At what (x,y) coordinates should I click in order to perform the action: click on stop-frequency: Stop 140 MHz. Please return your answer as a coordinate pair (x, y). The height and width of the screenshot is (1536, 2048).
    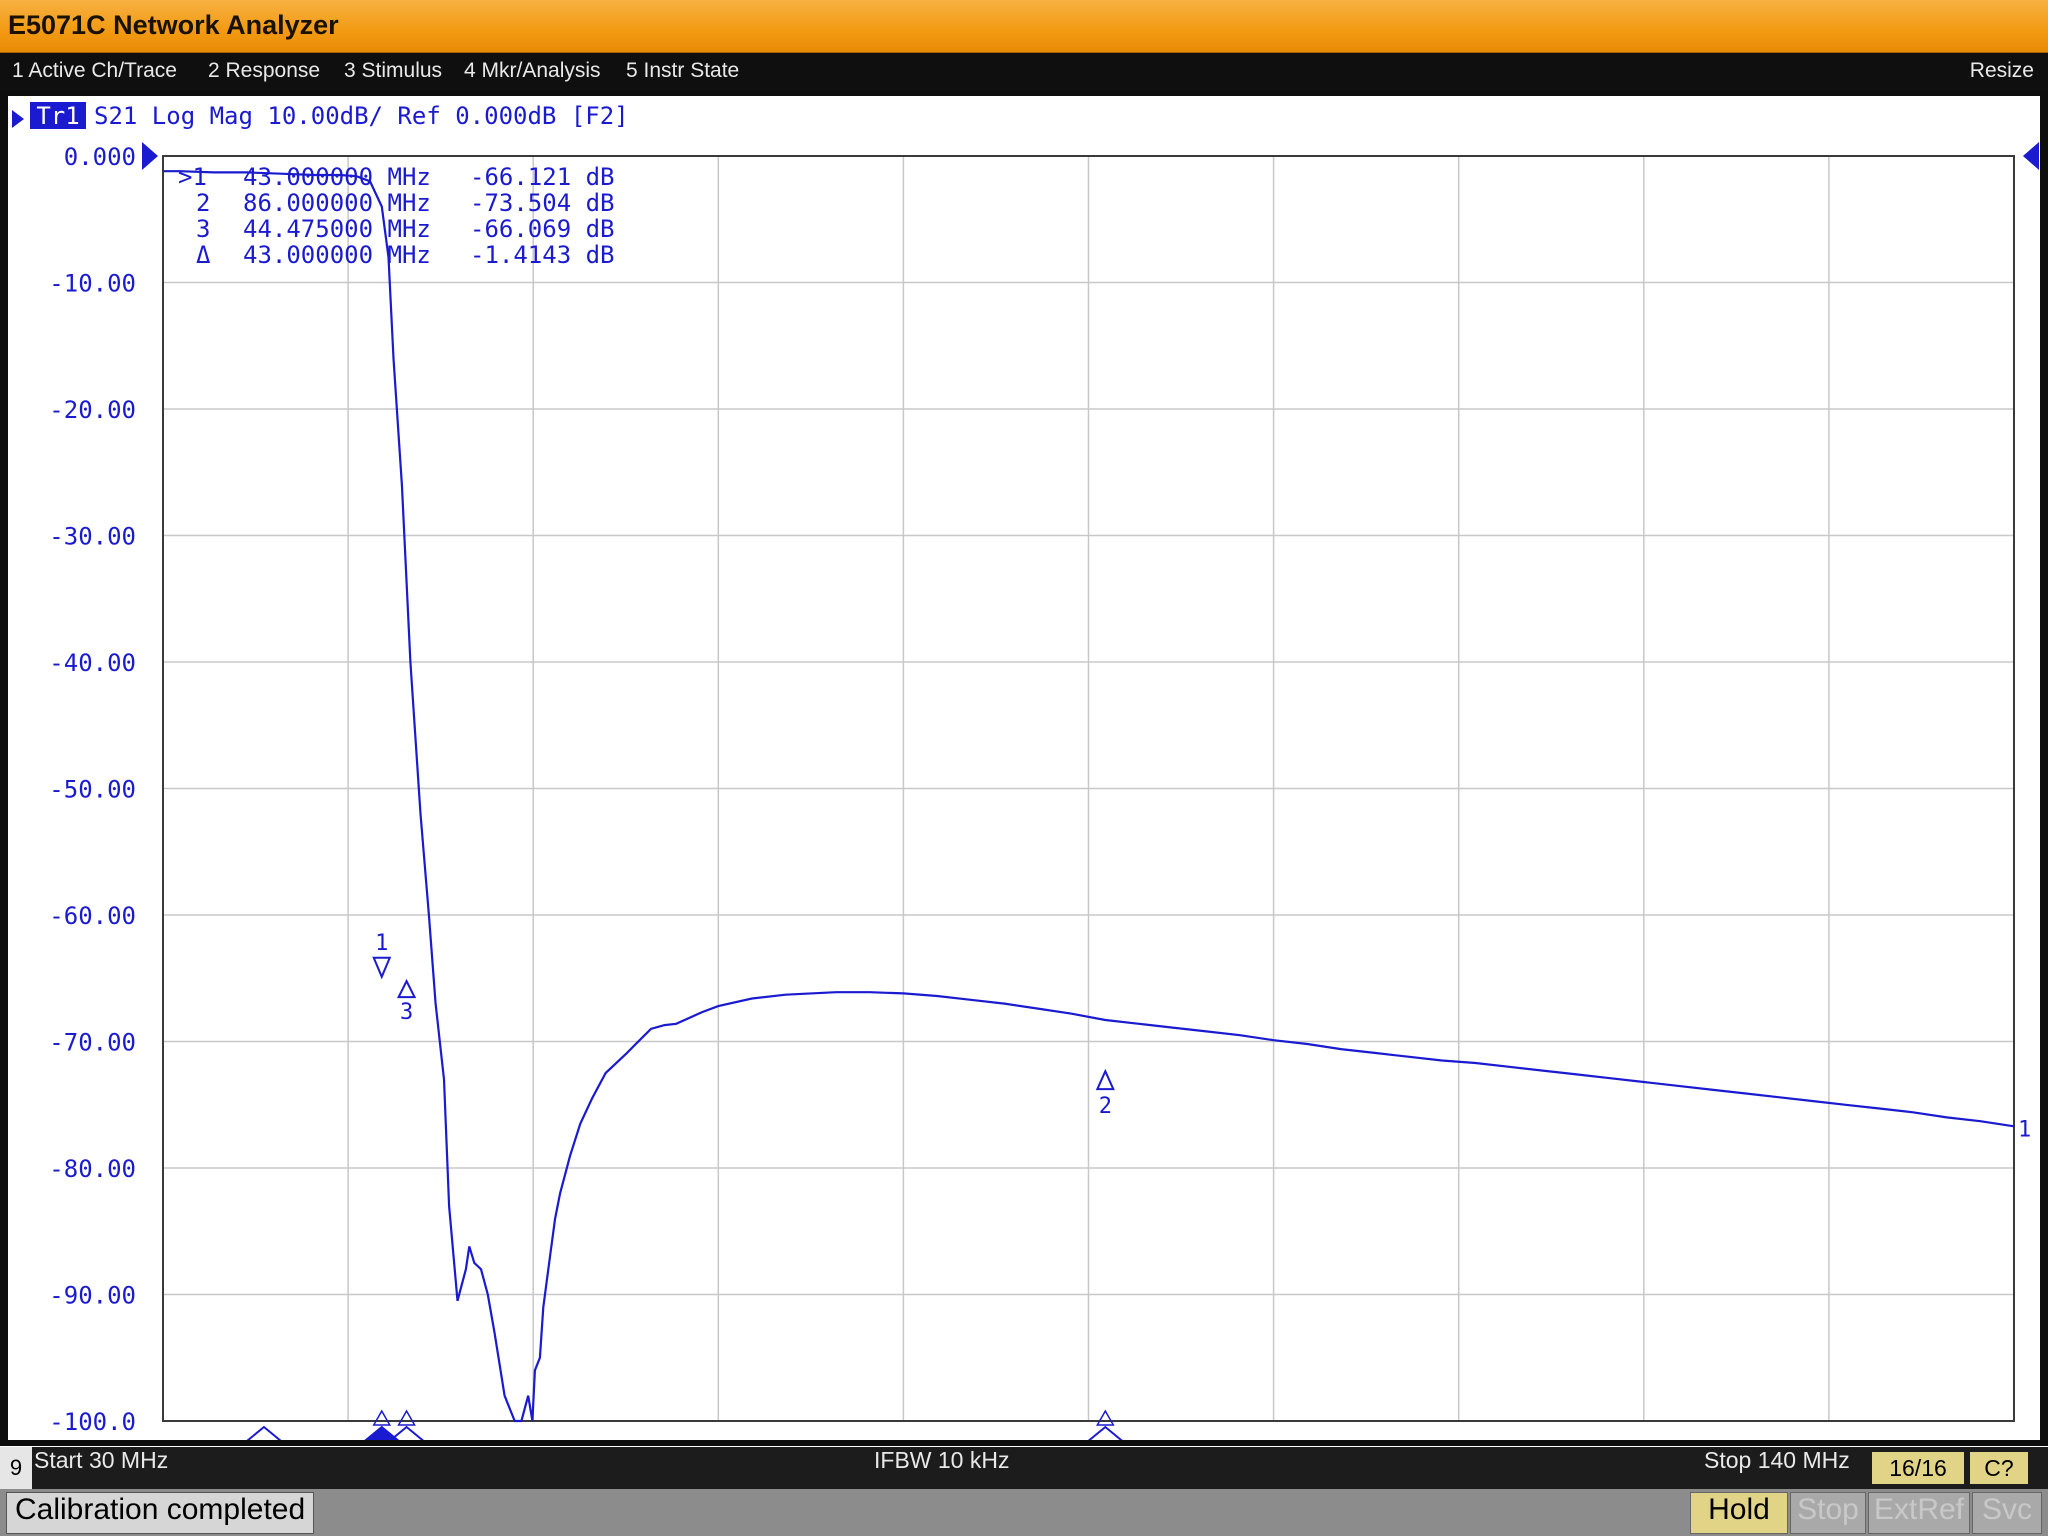
    Looking at the image, I should click on (1777, 1468).